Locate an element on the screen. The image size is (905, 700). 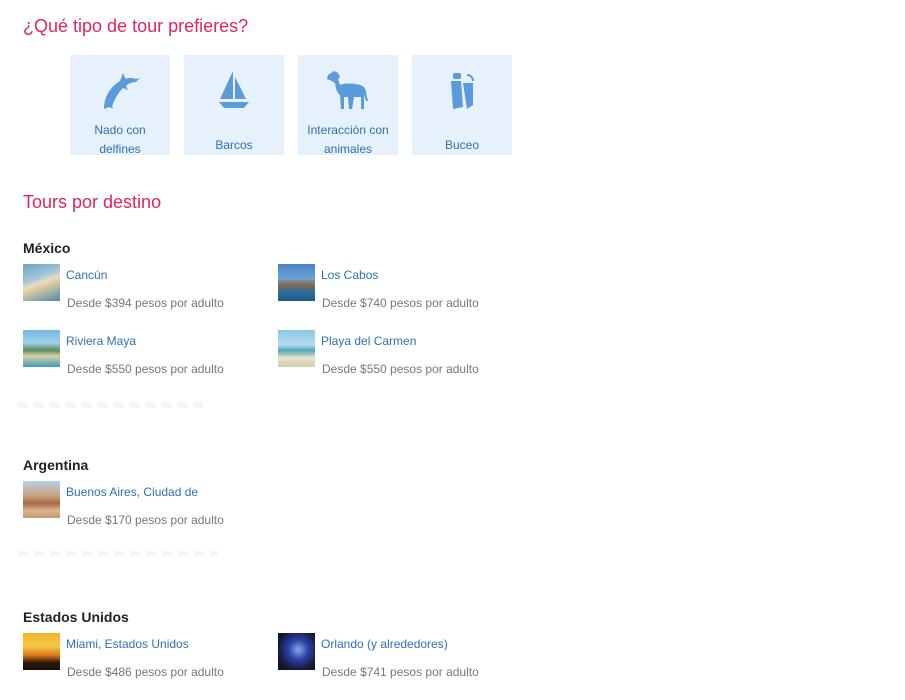
destination-link: Riviera Maya is located at coordinates (101, 341).